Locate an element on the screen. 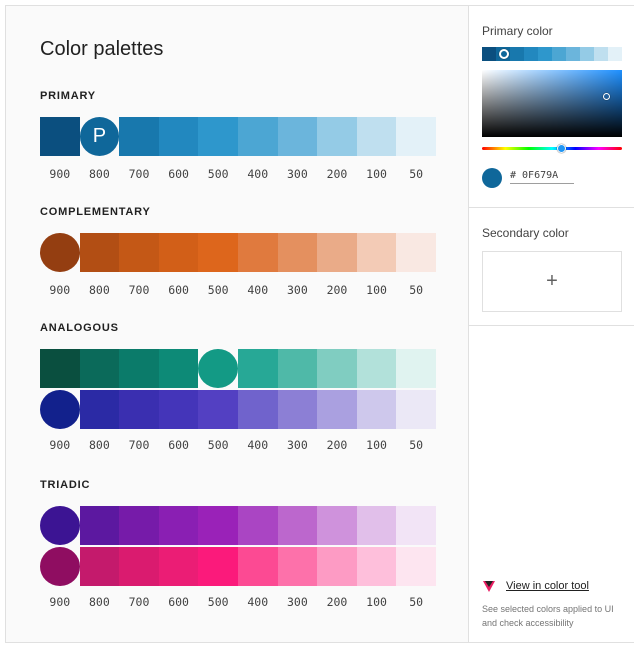  palette-strip is located at coordinates (238, 409).